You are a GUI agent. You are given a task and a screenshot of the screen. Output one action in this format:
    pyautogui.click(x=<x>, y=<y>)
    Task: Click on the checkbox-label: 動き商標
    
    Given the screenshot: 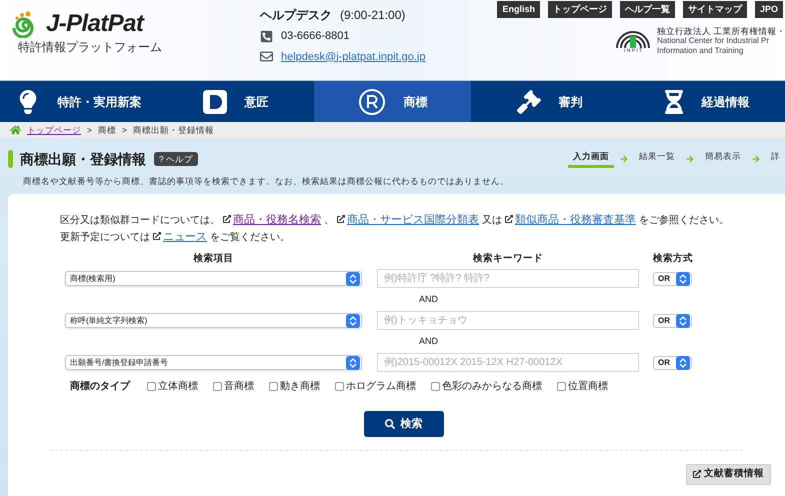 What is the action you would take?
    pyautogui.click(x=300, y=387)
    